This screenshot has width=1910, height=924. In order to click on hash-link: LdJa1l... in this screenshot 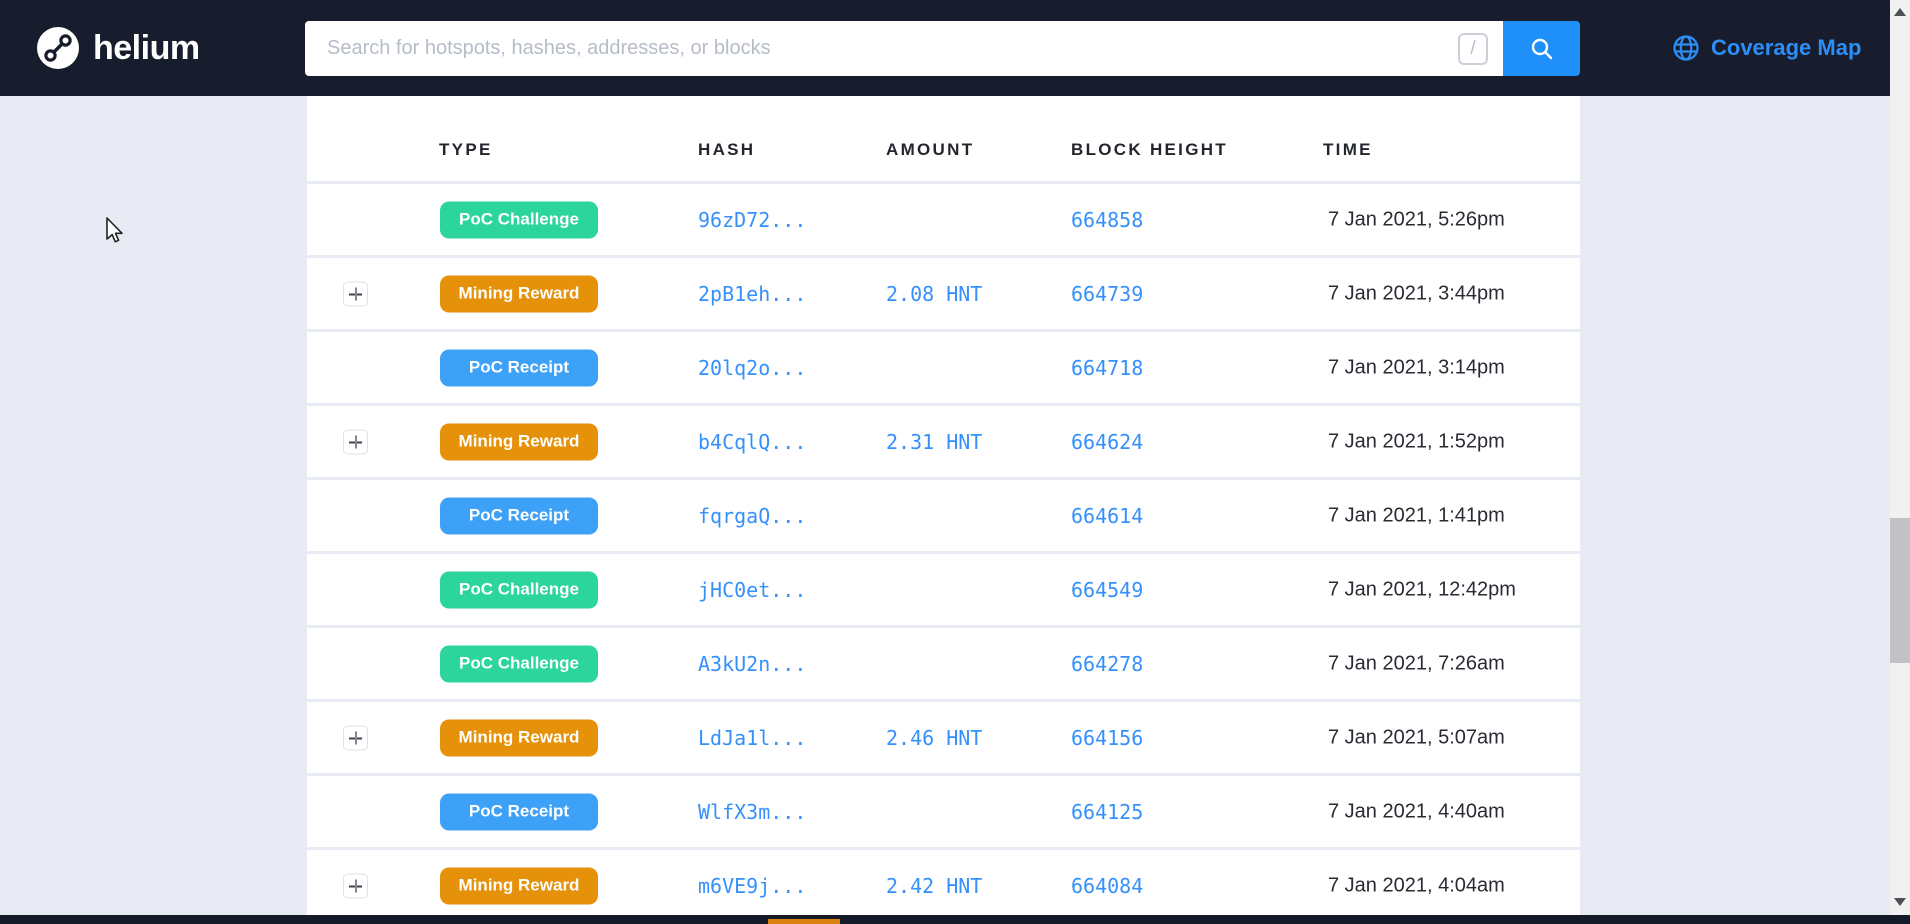, I will do `click(752, 738)`.